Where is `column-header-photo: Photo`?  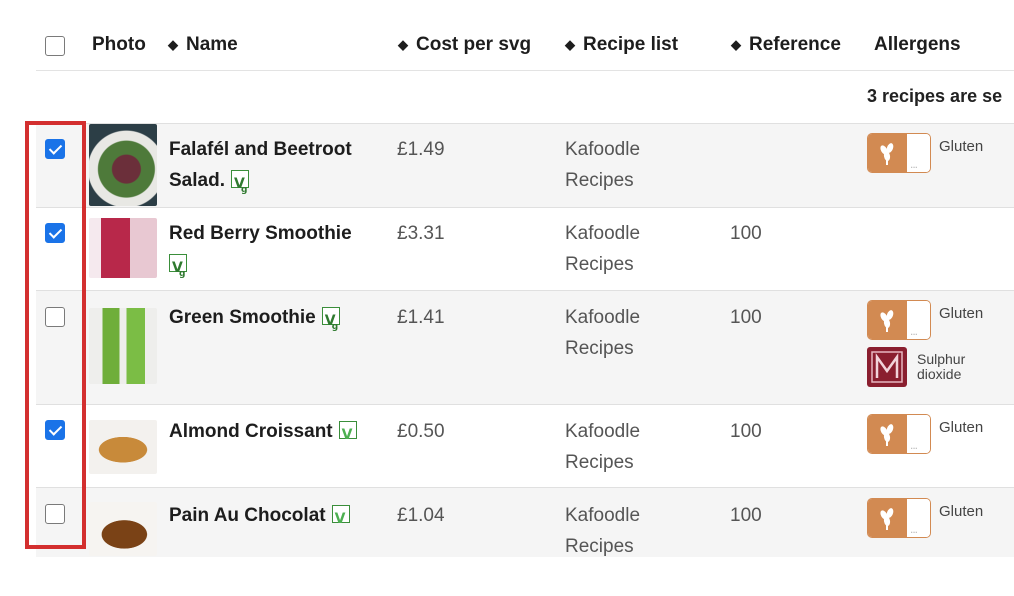
column-header-photo: Photo is located at coordinates (119, 44).